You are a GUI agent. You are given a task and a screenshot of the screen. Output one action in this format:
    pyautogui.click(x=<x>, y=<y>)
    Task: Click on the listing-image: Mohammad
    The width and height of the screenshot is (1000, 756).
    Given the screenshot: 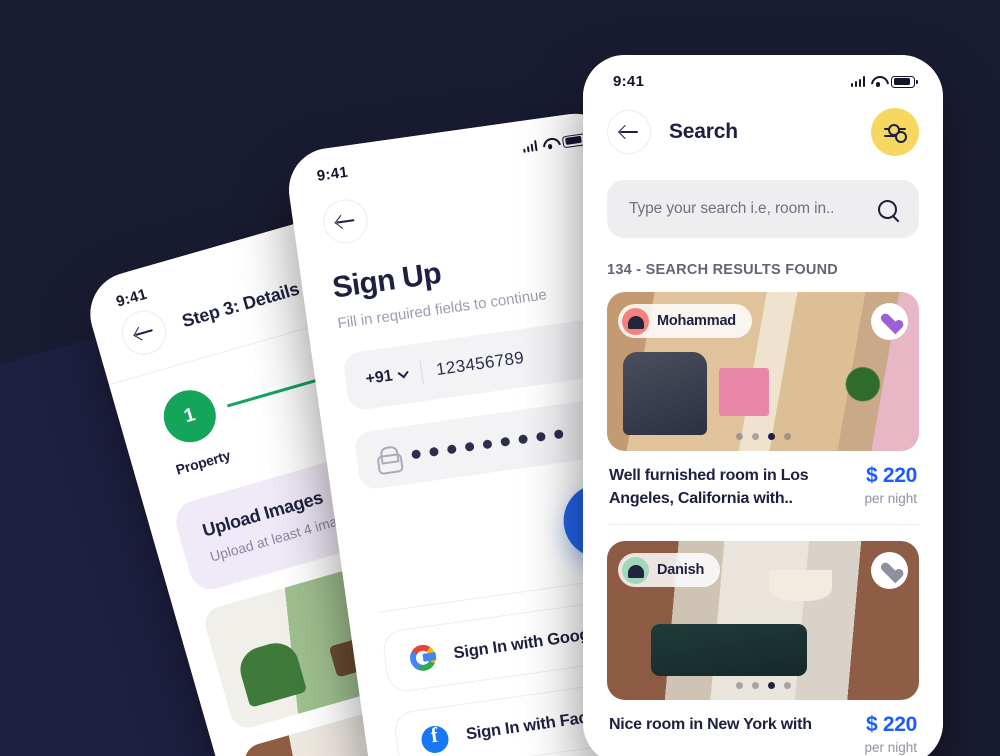 What is the action you would take?
    pyautogui.click(x=763, y=371)
    